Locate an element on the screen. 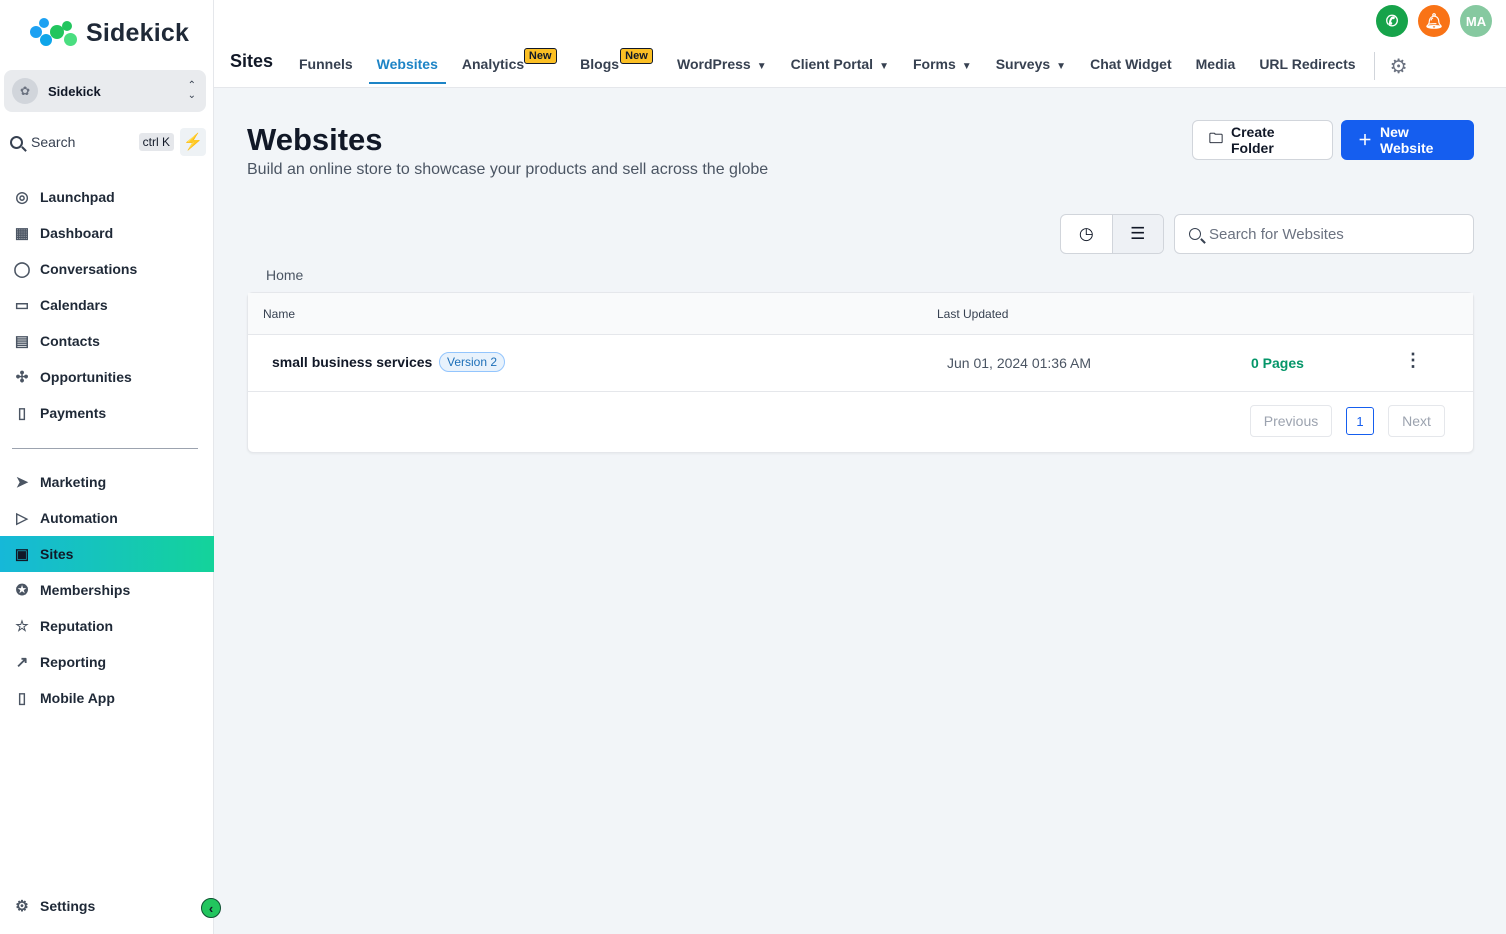 This screenshot has width=1506, height=934. tab-forms: Forms ▼ is located at coordinates (942, 65).